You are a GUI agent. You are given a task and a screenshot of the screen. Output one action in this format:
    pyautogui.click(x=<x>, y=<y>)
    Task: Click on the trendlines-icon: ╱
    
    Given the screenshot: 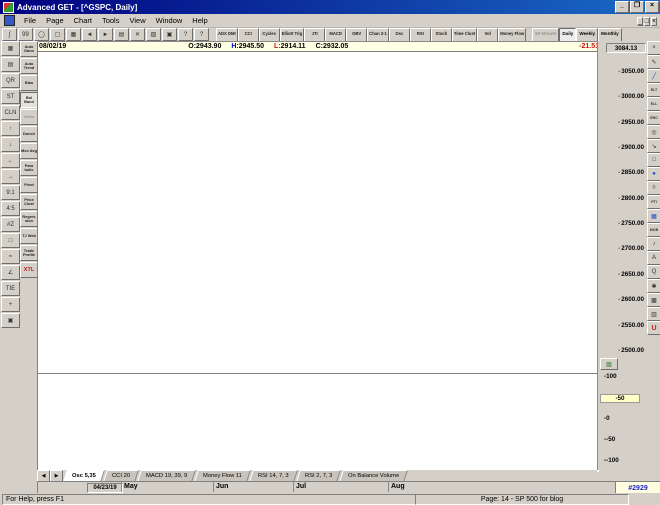 What is the action you would take?
    pyautogui.click(x=653, y=76)
    